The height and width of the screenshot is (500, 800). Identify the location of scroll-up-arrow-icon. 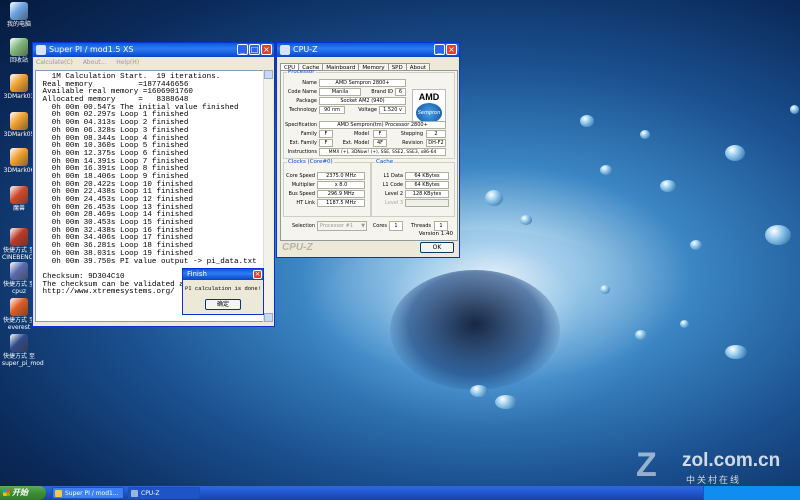
(268, 74).